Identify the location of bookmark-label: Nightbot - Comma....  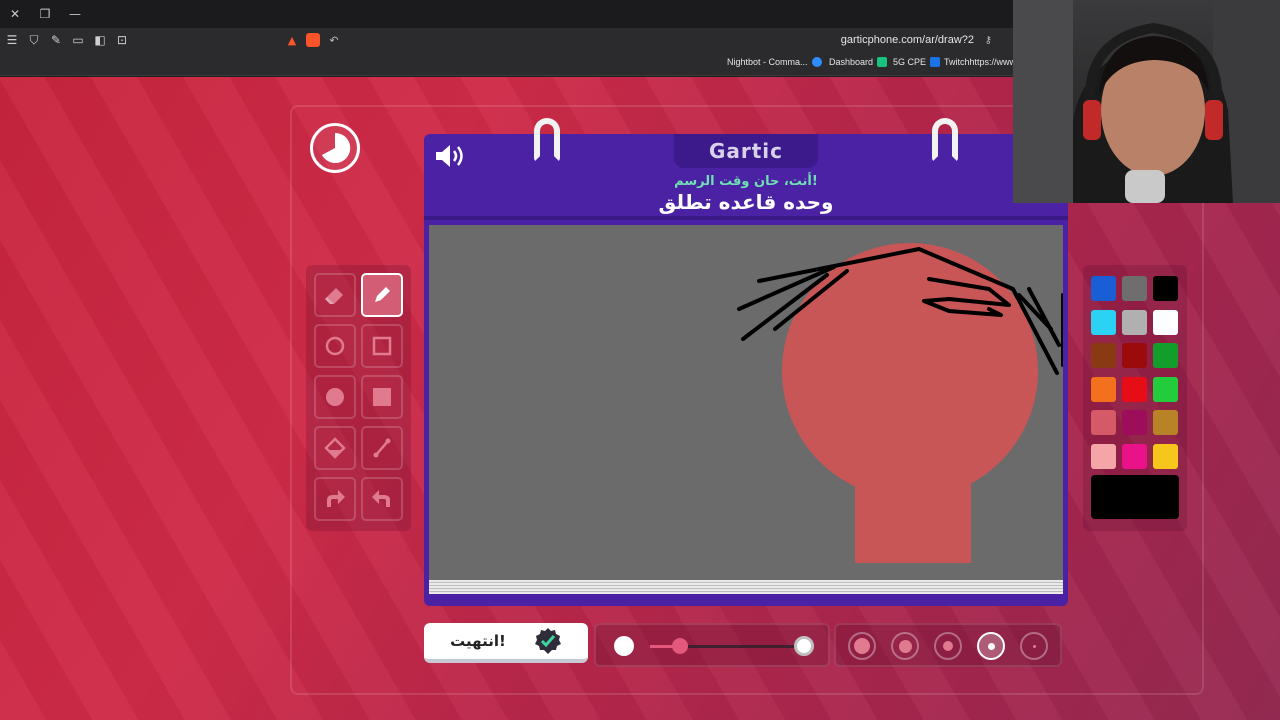
(767, 62).